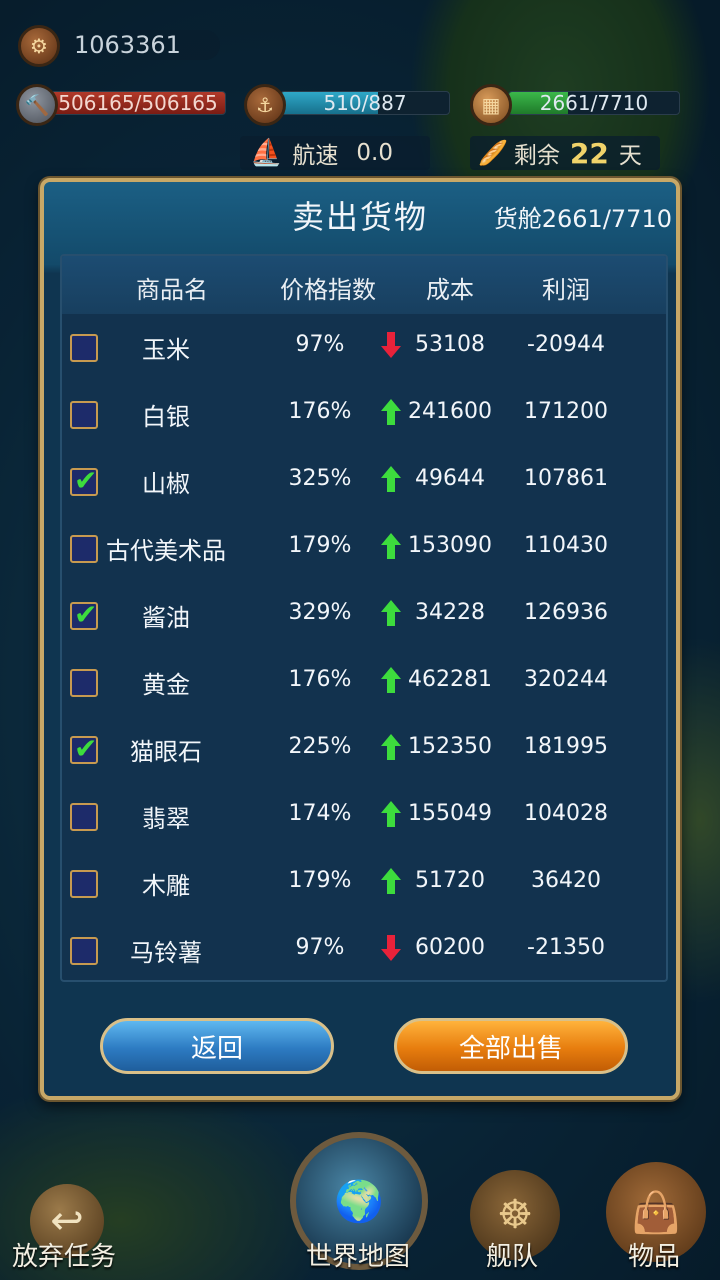 The image size is (720, 1280). I want to click on crew-bar: 510/887, so click(365, 103).